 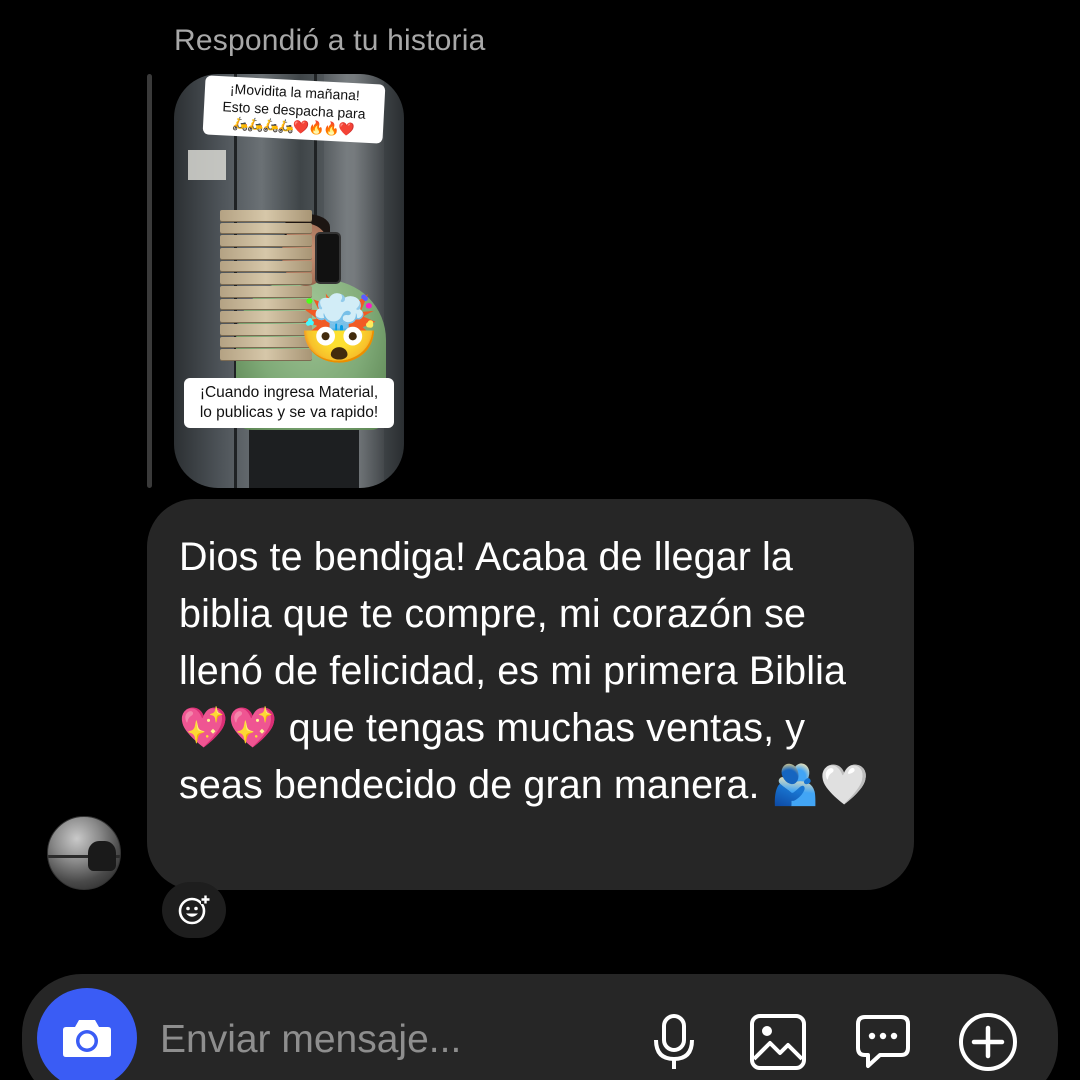 What do you see at coordinates (87, 1038) in the screenshot?
I see `camera-icon` at bounding box center [87, 1038].